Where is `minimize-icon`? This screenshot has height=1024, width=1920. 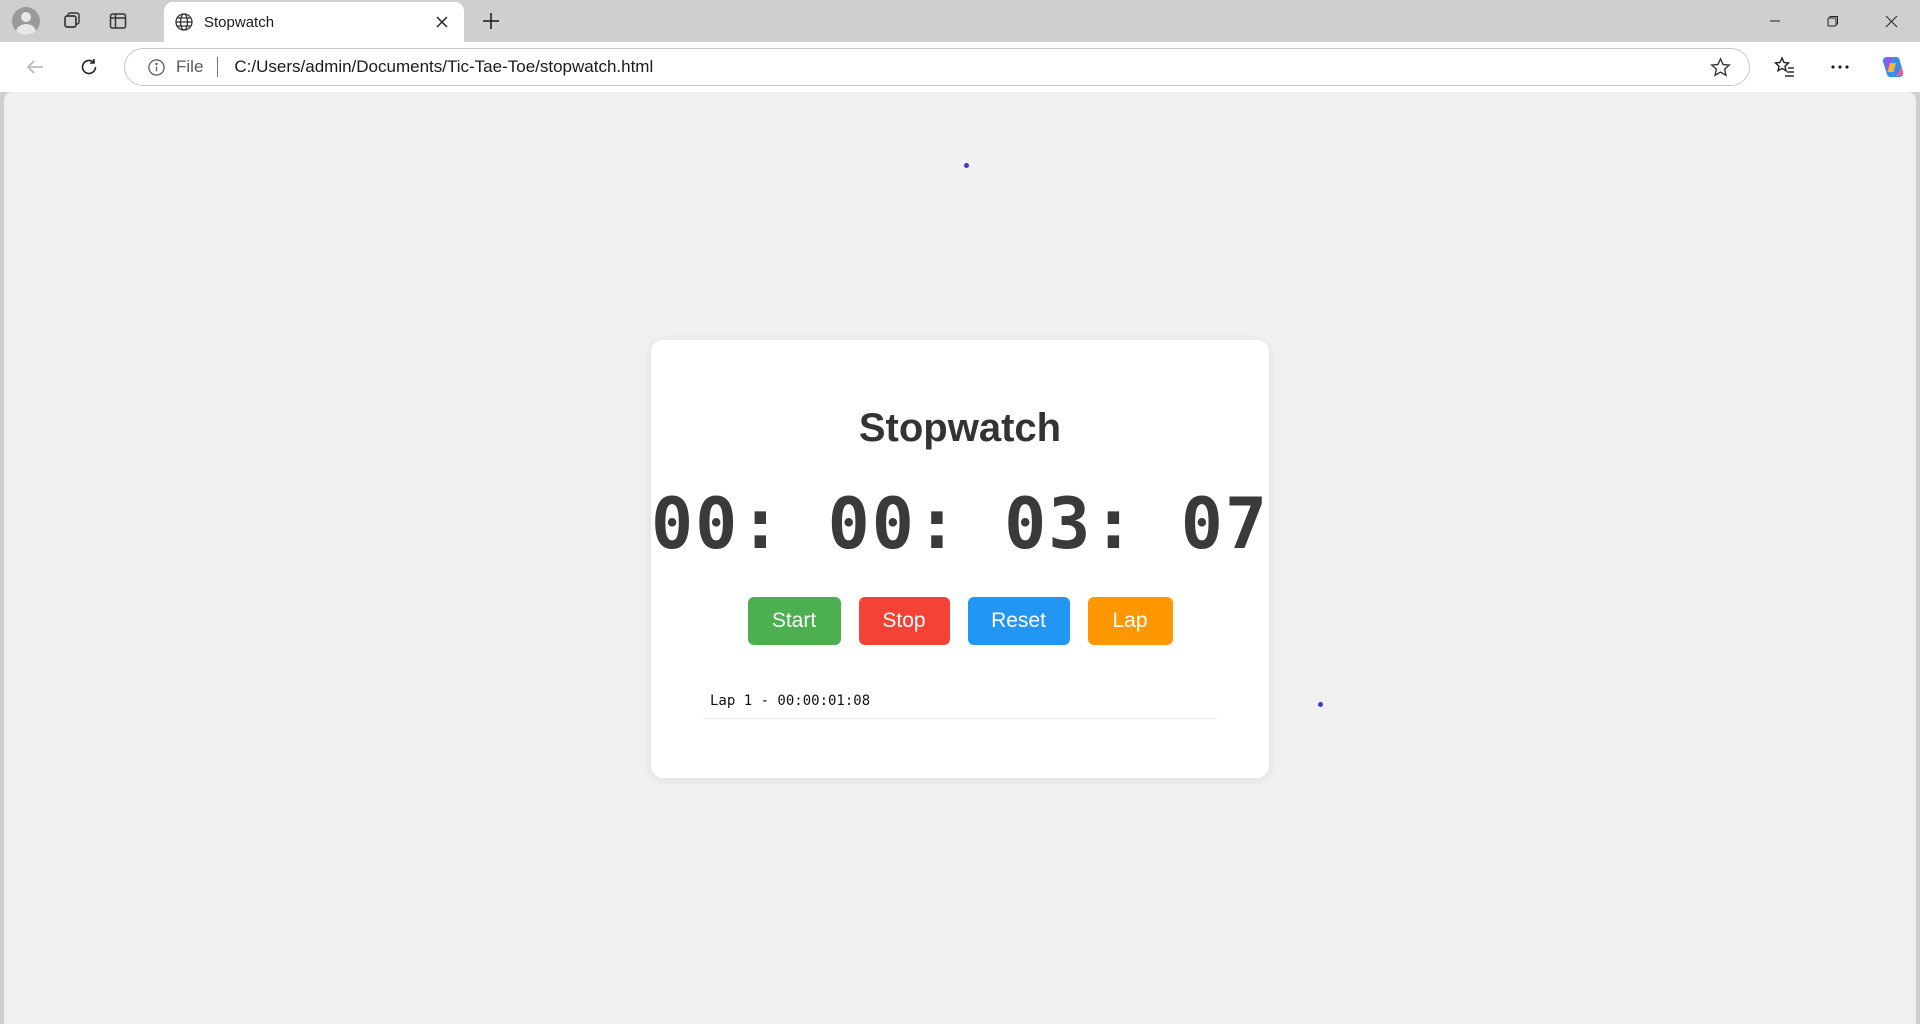 minimize-icon is located at coordinates (1775, 21).